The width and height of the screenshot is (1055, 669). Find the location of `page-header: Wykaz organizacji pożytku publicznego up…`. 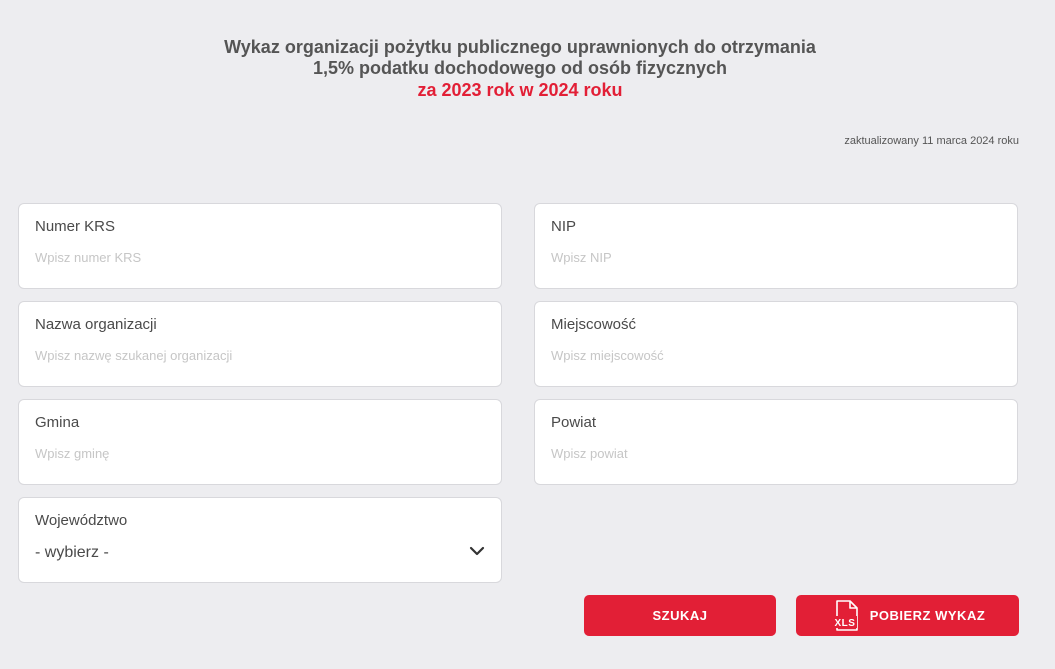

page-header: Wykaz organizacji pożytku publicznego up… is located at coordinates (520, 69).